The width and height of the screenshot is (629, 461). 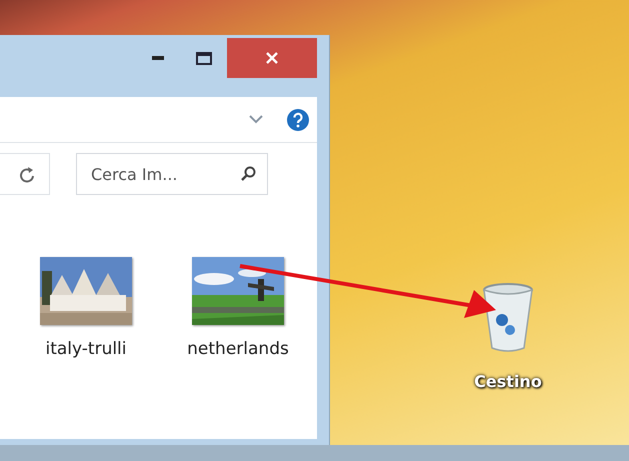 What do you see at coordinates (256, 119) in the screenshot?
I see `chevron-down-icon` at bounding box center [256, 119].